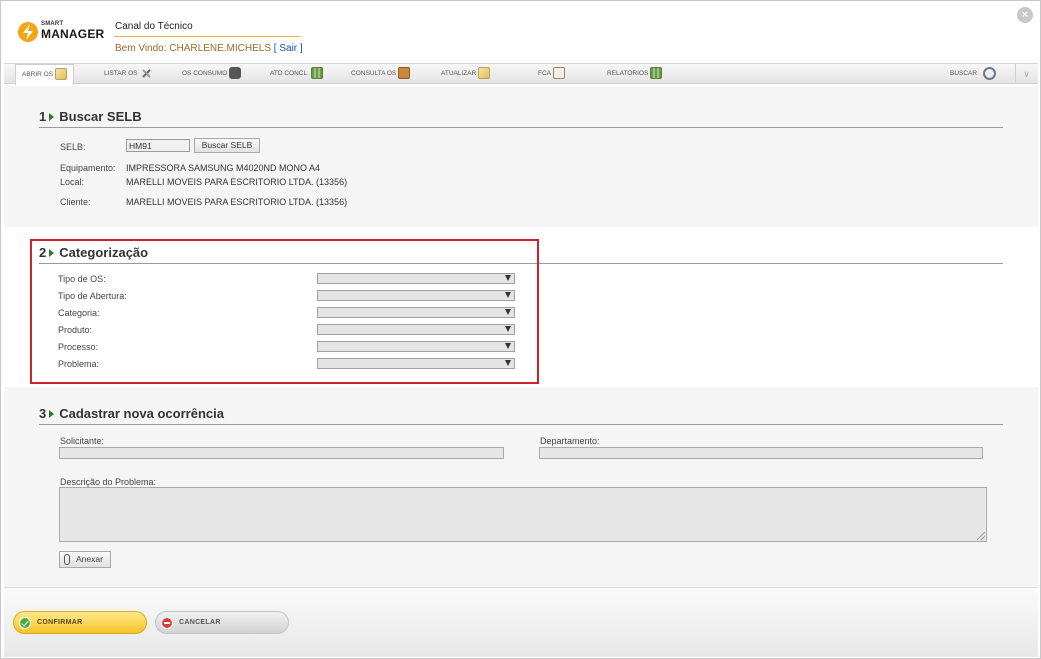 The image size is (1041, 659). What do you see at coordinates (89, 559) in the screenshot?
I see `attach-label: Anexar` at bounding box center [89, 559].